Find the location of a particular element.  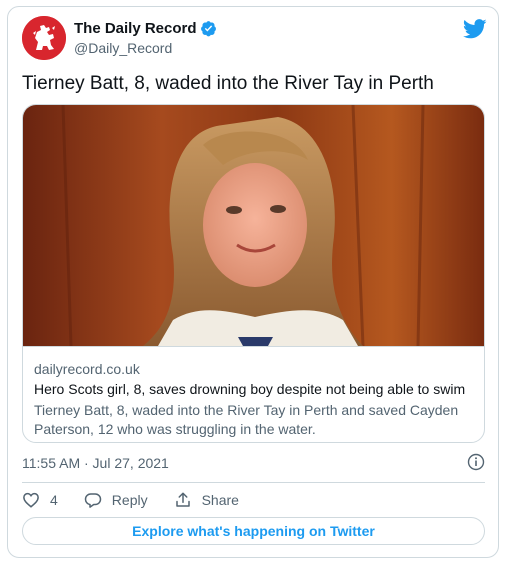

action-bar: 4 Reply Share is located at coordinates (143, 500).